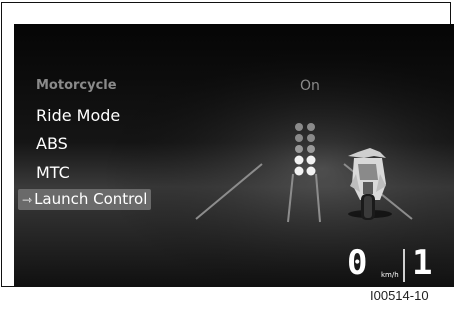 Image resolution: width=454 pixels, height=309 pixels. What do you see at coordinates (399, 295) in the screenshot?
I see `figure-code: I00514-10` at bounding box center [399, 295].